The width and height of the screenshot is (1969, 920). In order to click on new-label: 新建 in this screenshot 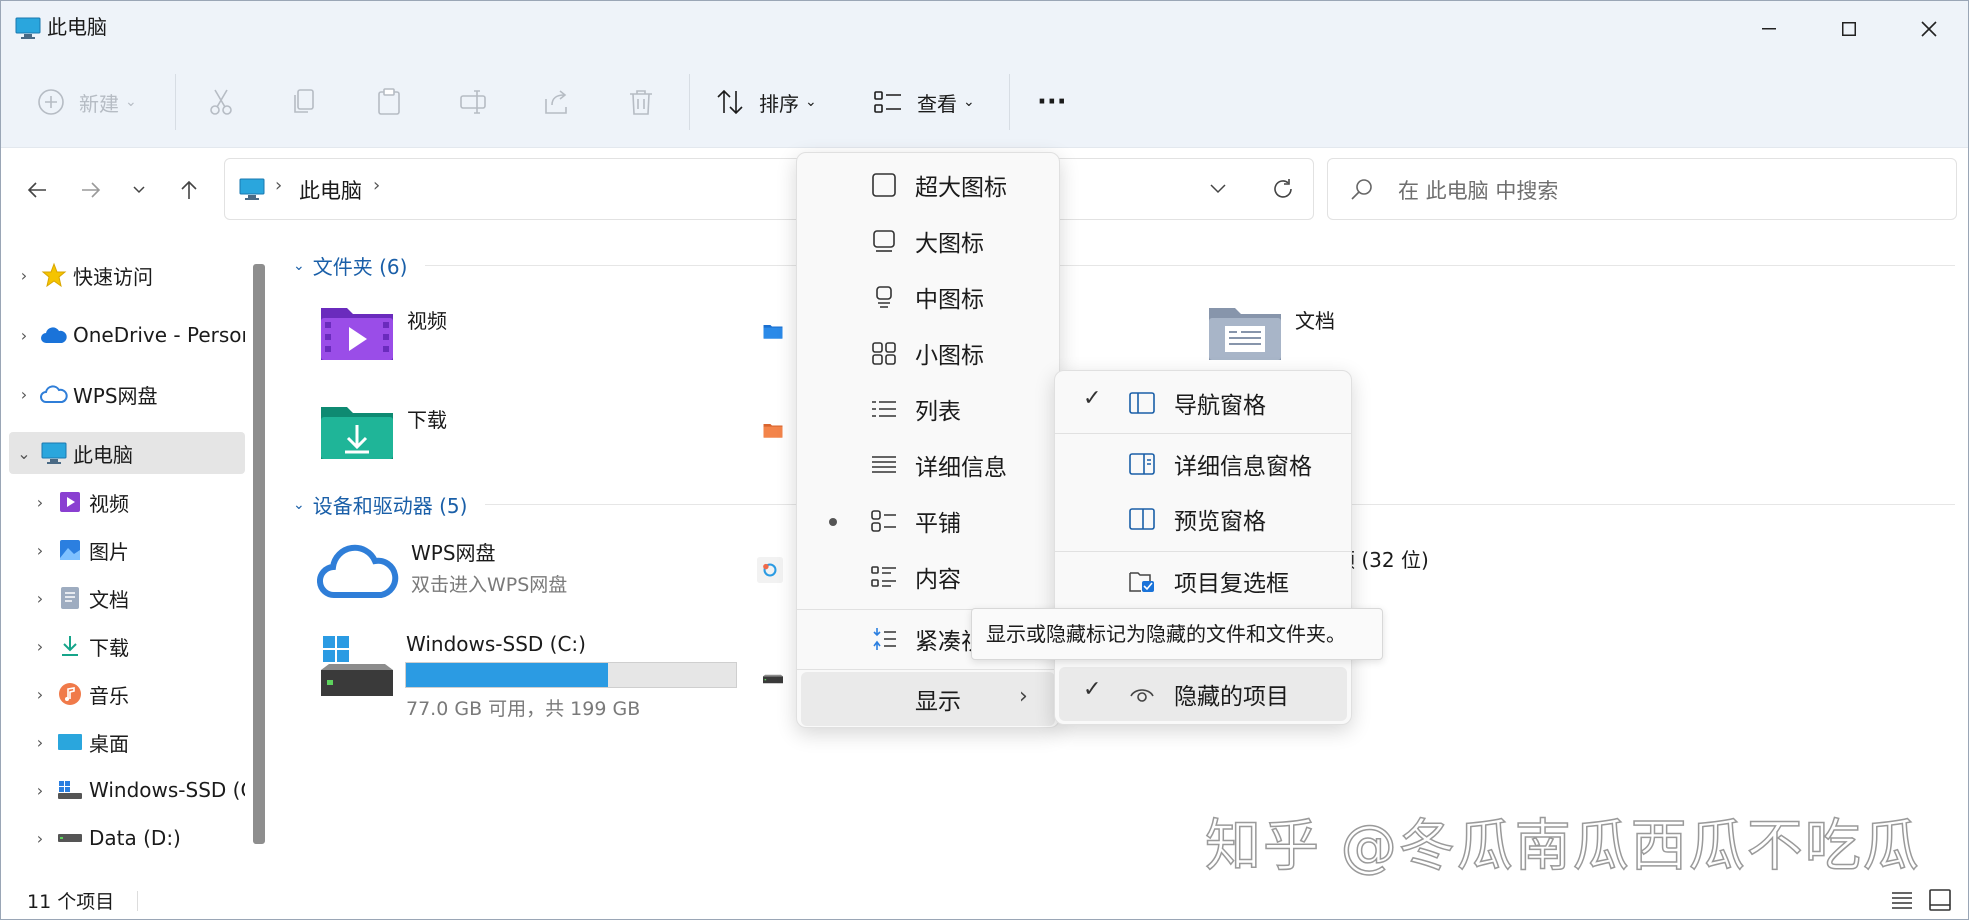, I will do `click(99, 103)`.